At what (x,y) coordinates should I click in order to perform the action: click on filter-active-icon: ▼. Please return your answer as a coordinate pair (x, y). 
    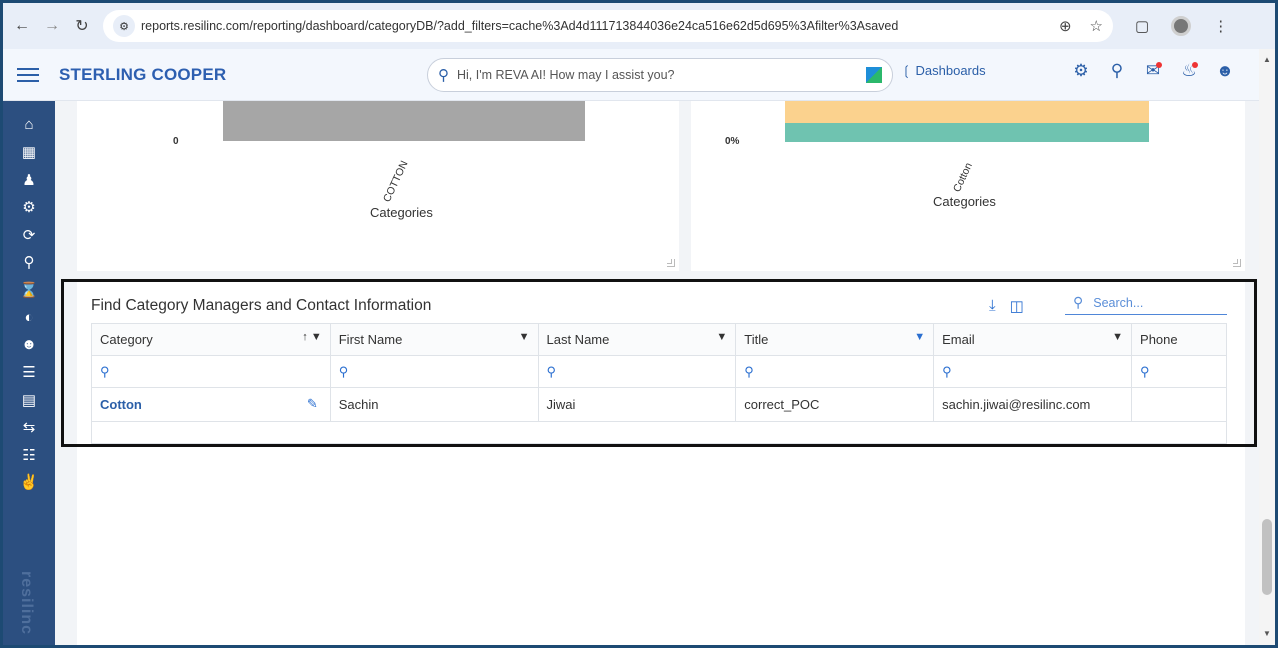
    Looking at the image, I should click on (919, 337).